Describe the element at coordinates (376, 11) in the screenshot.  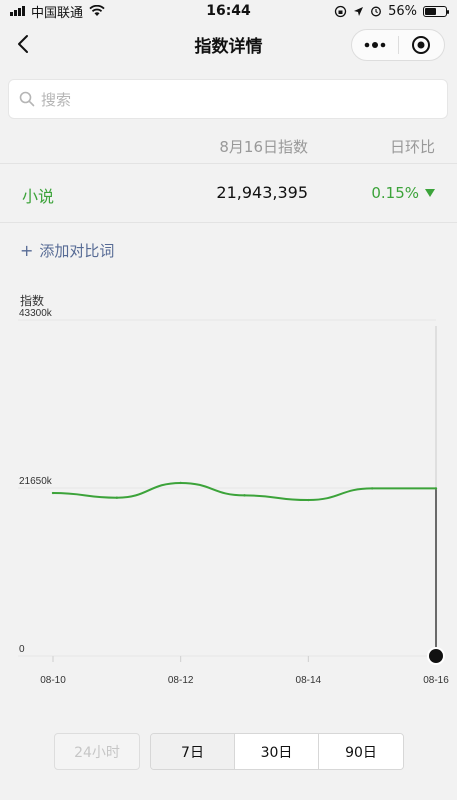
I see `alarm-icon` at that location.